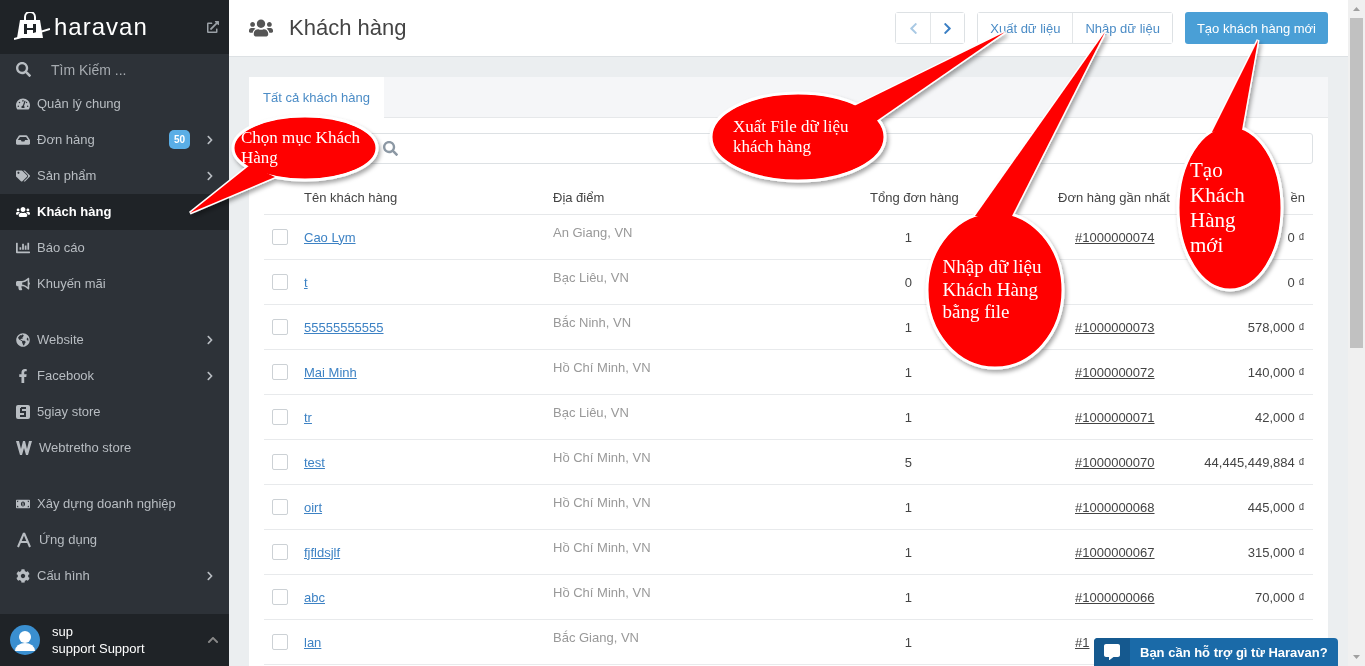 The height and width of the screenshot is (666, 1365). What do you see at coordinates (66, 375) in the screenshot?
I see `nav-label: Facebook` at bounding box center [66, 375].